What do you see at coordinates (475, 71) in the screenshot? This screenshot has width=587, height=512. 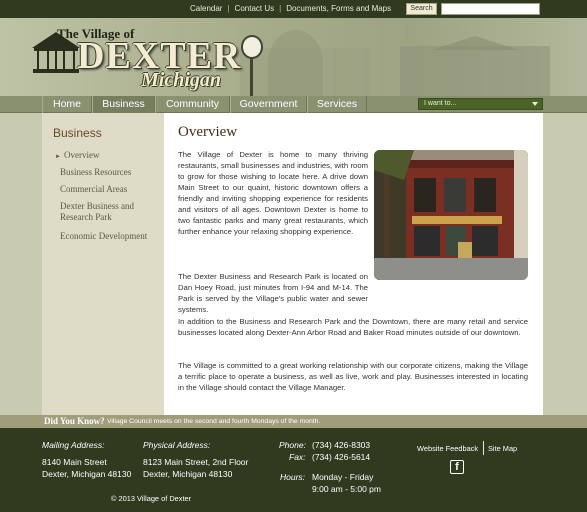 I see `header-building-silhouette` at bounding box center [475, 71].